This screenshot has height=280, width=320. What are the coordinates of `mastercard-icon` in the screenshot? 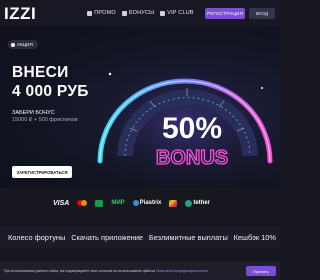 It's located at (82, 203).